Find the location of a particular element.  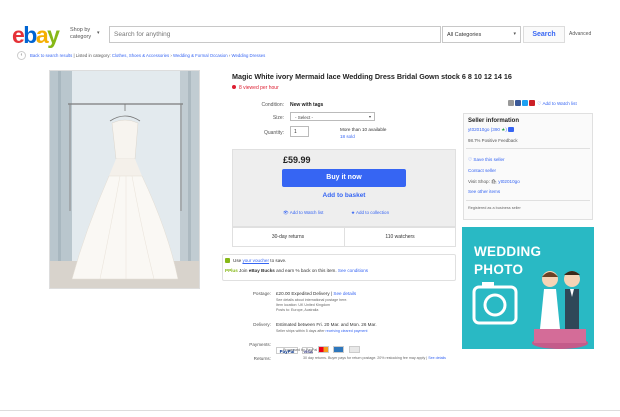

viewed-text: 8 viewed per hour is located at coordinates (259, 88).